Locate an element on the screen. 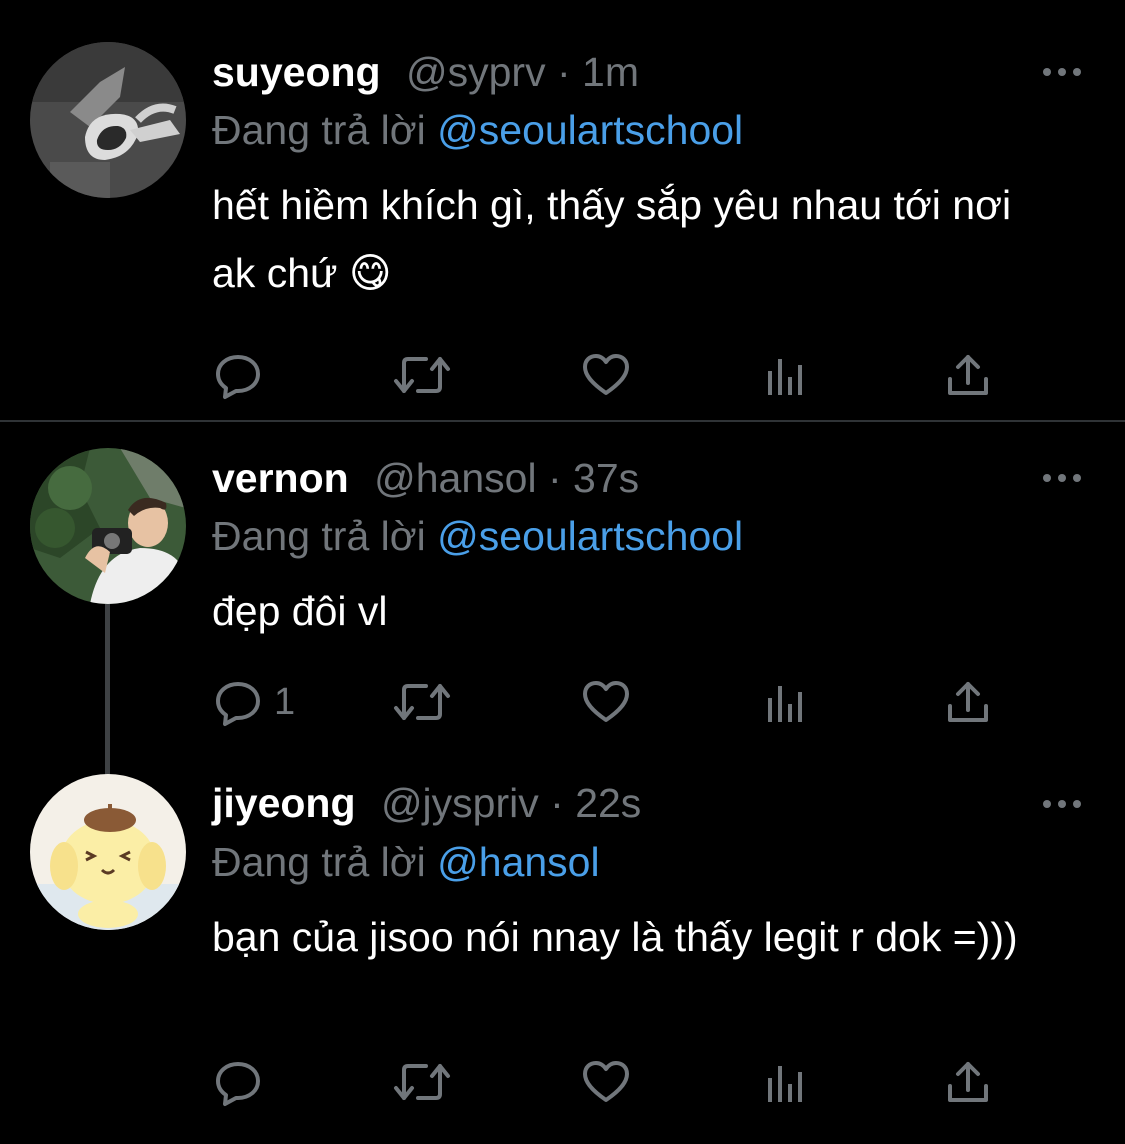 This screenshot has width=1125, height=1144. username: @jyspriv is located at coordinates (460, 803).